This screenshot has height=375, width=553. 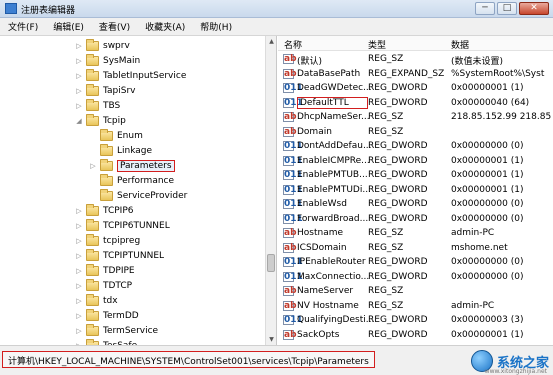 I want to click on list-row: ab ICSDomain REG_SZ mshome.net, so click(x=415, y=248).